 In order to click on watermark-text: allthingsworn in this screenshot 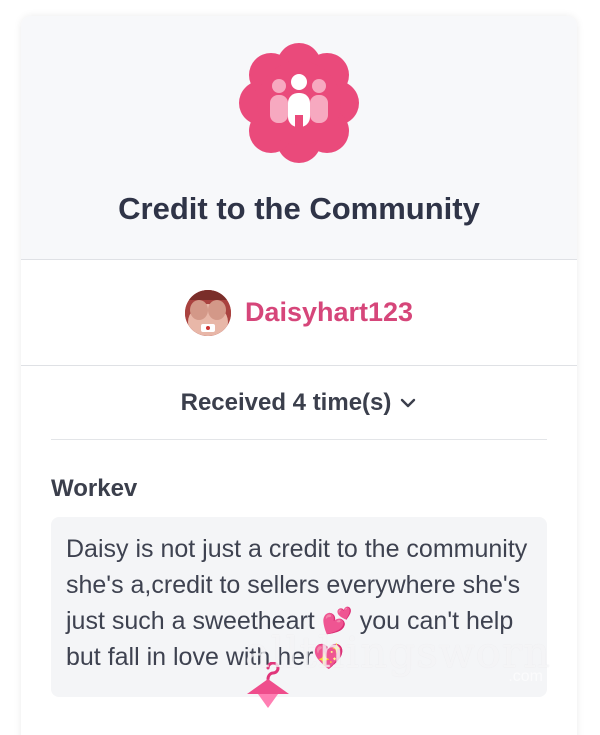, I will do `click(397, 652)`.